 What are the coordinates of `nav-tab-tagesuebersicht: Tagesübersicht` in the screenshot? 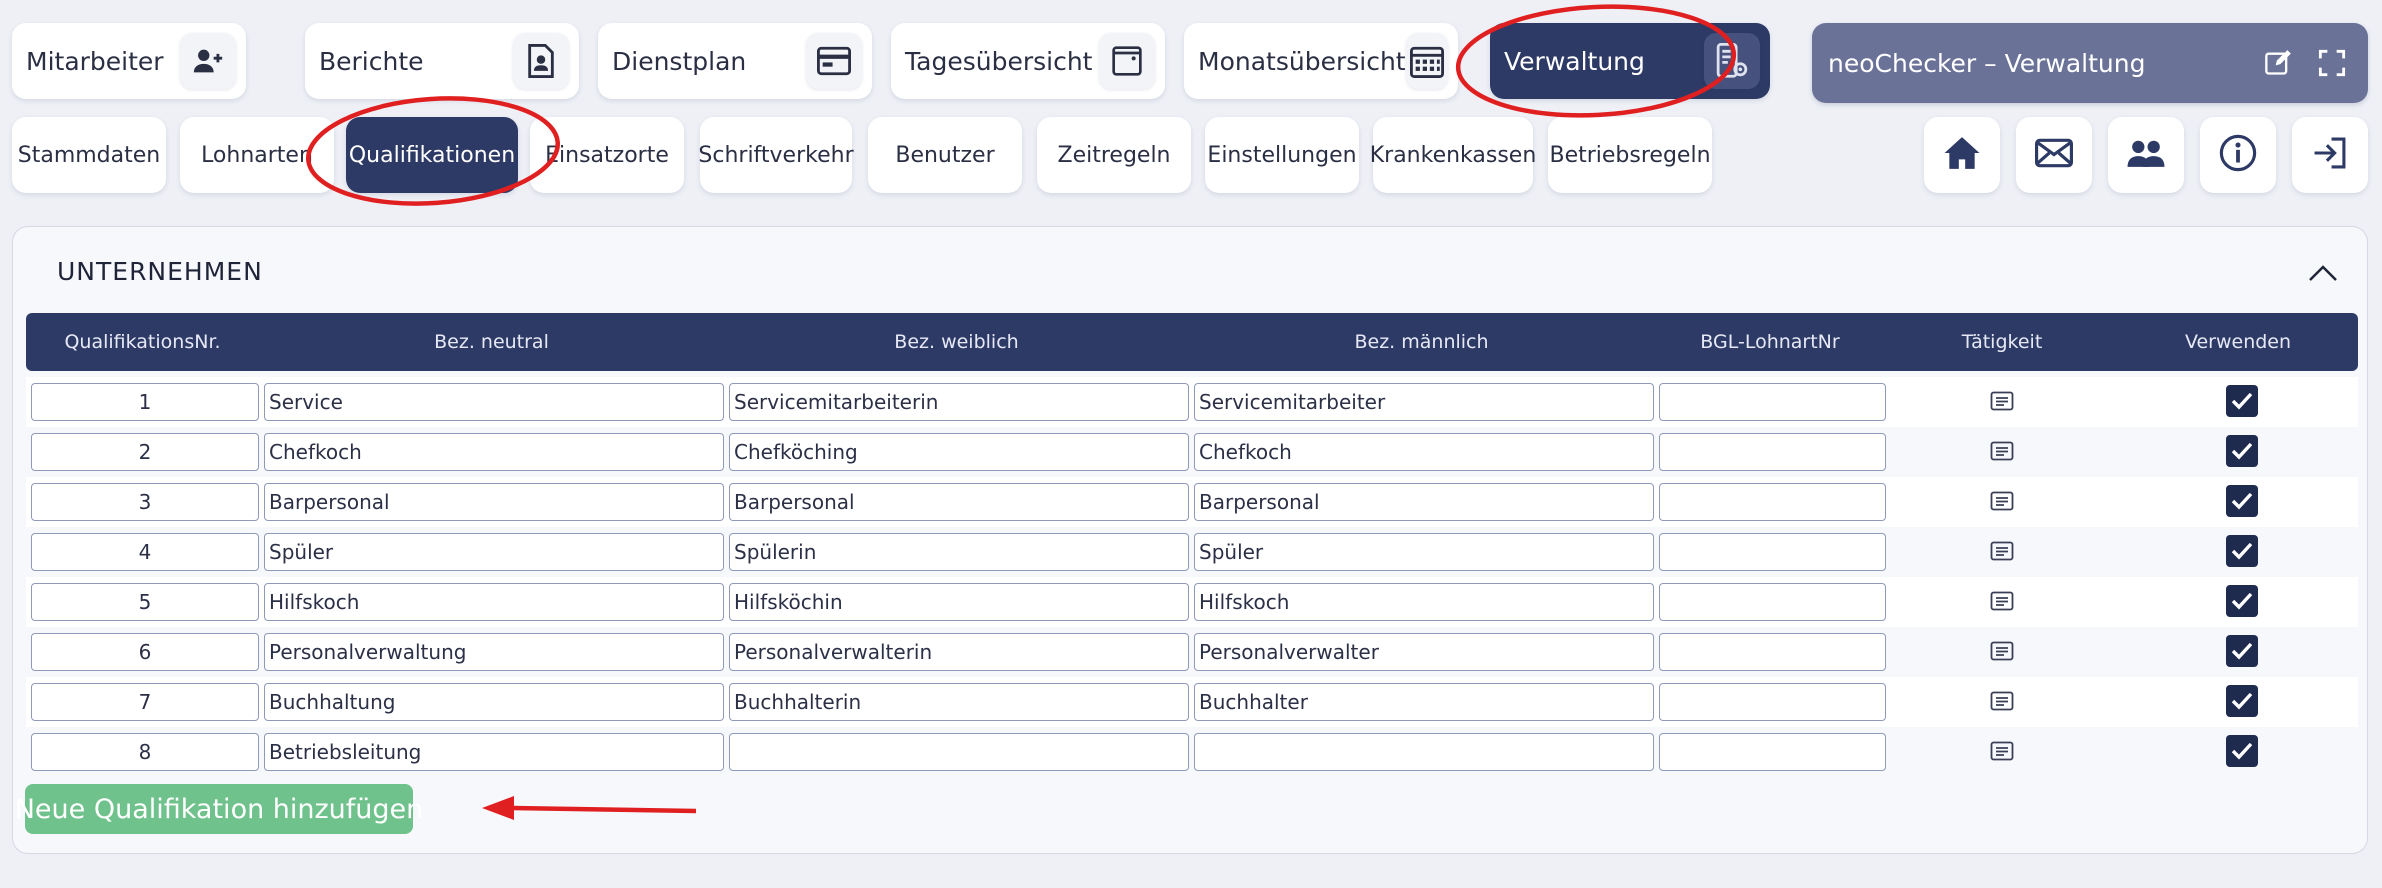 It's located at (1028, 61).